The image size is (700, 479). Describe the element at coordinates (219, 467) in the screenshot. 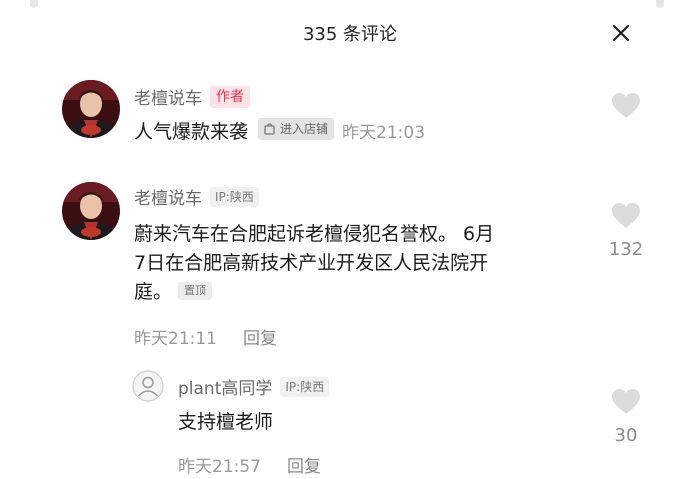

I see `comment-time: 昨天21:57` at that location.